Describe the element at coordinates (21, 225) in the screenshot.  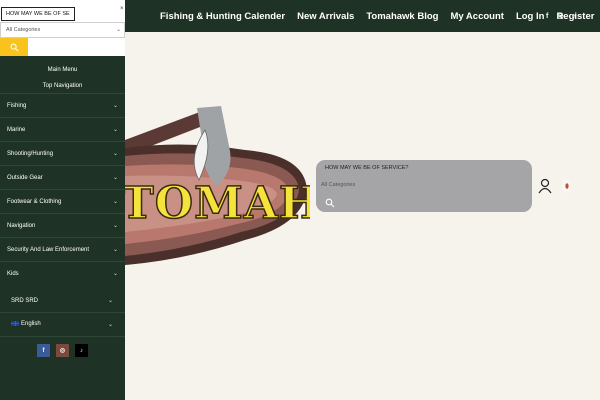
I see `sidebar-item-label: Navigation` at that location.